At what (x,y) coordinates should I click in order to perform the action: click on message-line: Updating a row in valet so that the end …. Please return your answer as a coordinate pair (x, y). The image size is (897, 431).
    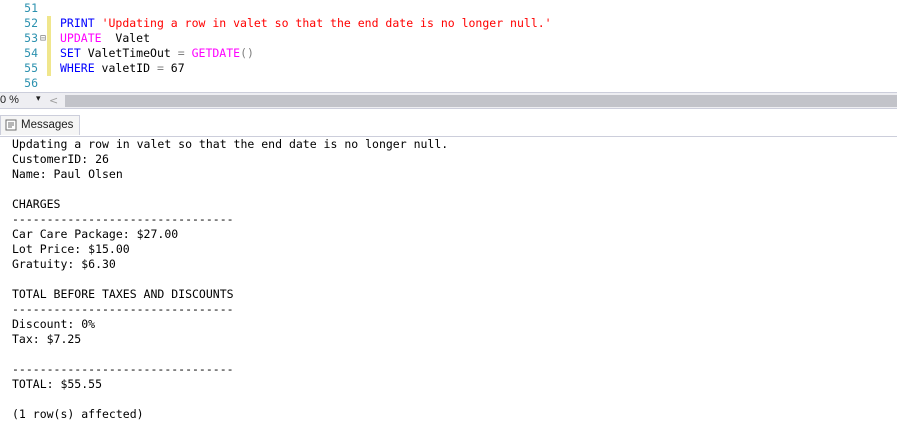
    Looking at the image, I should click on (230, 144).